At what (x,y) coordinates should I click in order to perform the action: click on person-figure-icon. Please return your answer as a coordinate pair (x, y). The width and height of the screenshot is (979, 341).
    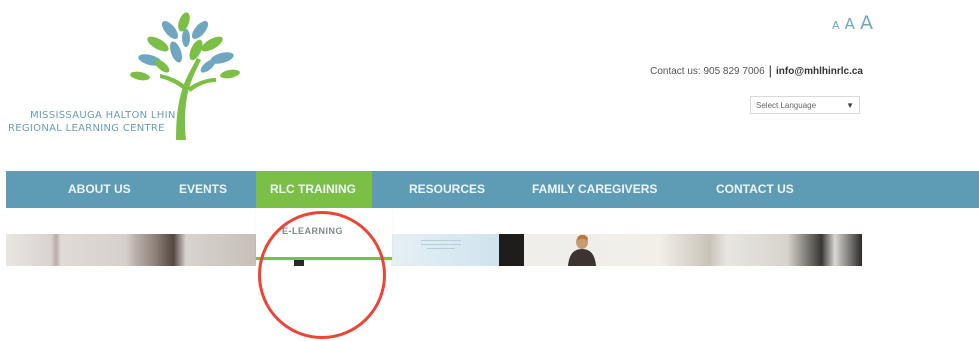
    Looking at the image, I should click on (582, 250).